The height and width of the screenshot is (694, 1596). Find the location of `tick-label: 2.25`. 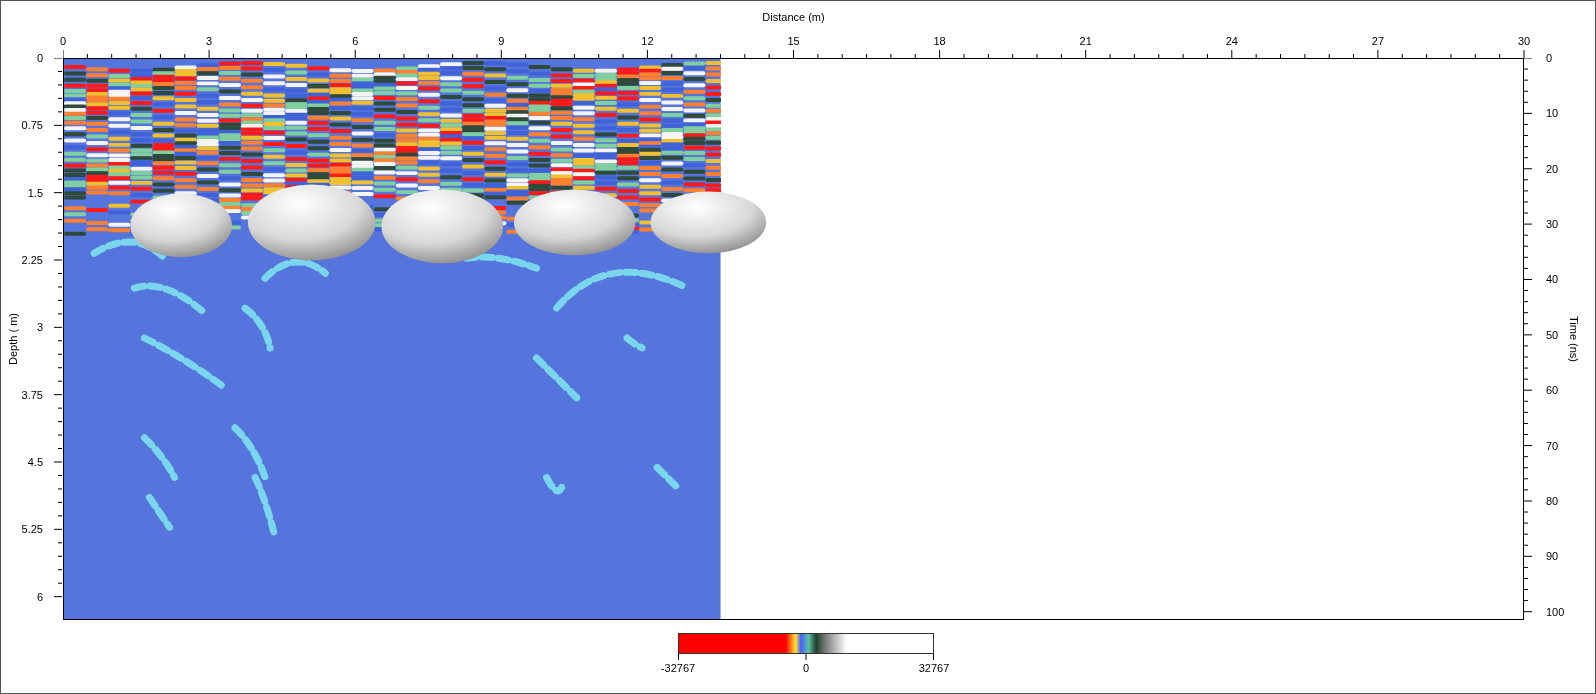

tick-label: 2.25 is located at coordinates (32, 260).